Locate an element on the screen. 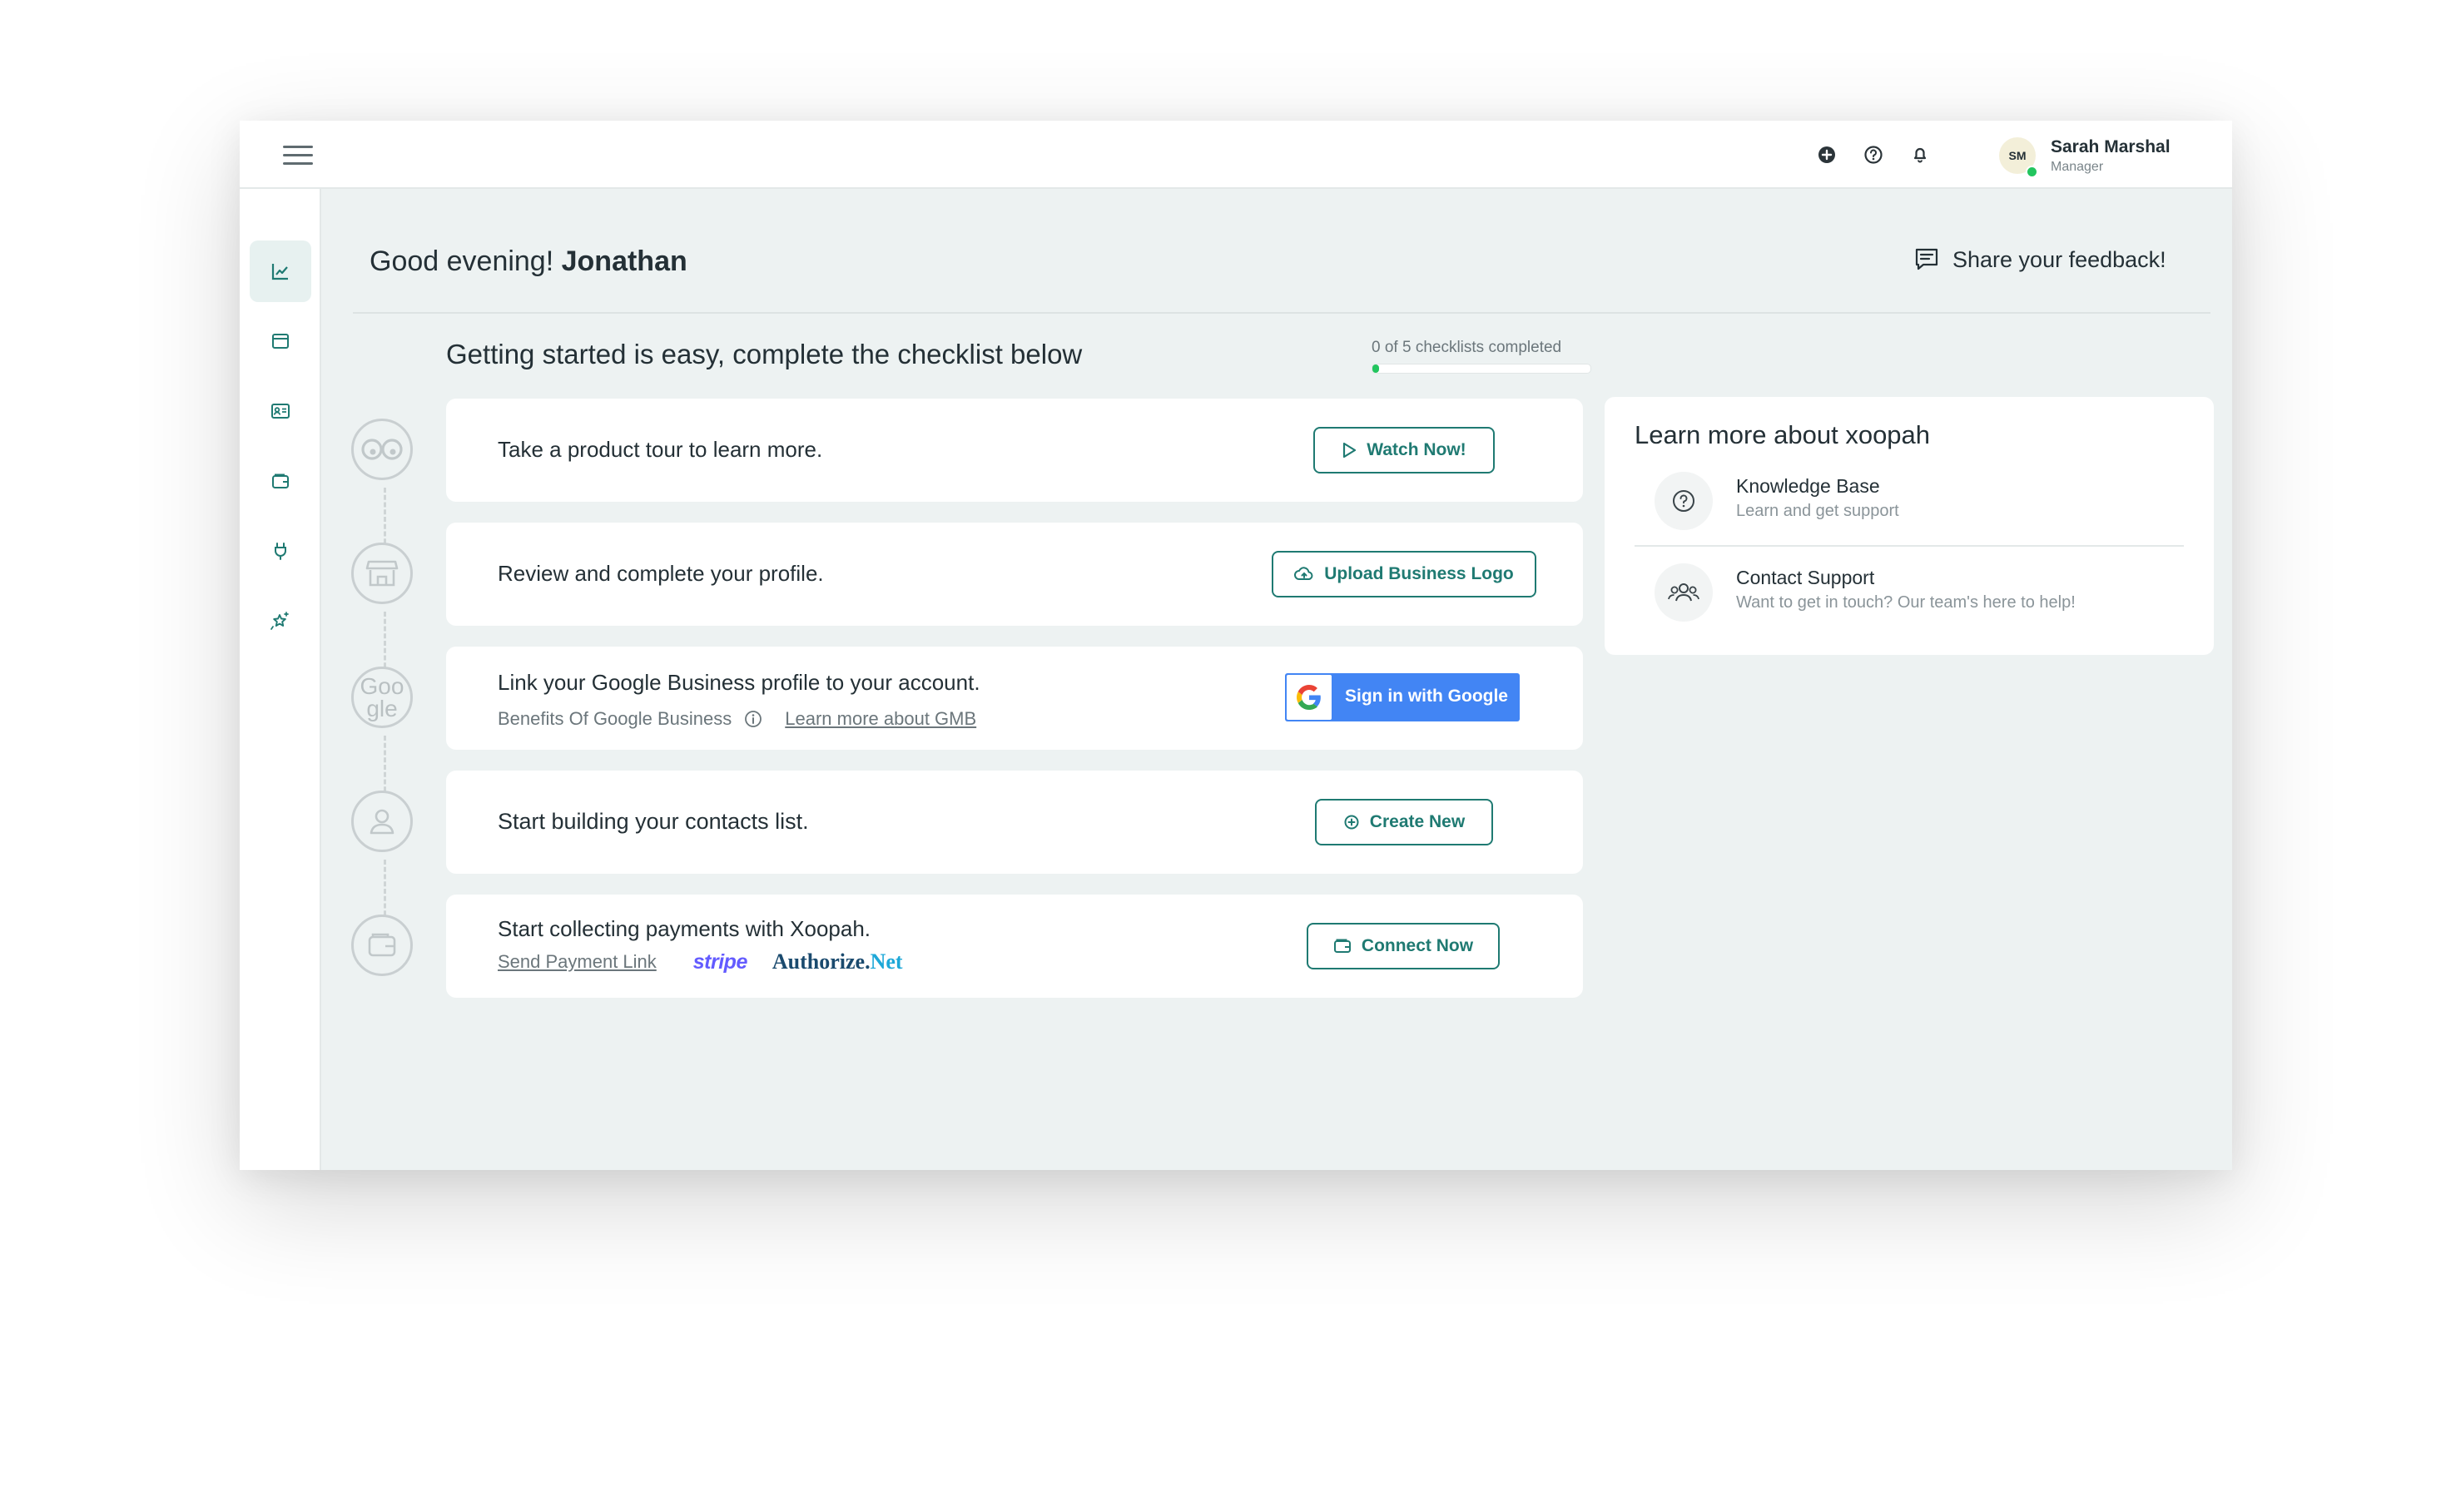 This screenshot has width=2446, height=1512. knowledge-base-item: Knowledge Base Learn and get support is located at coordinates (1909, 505).